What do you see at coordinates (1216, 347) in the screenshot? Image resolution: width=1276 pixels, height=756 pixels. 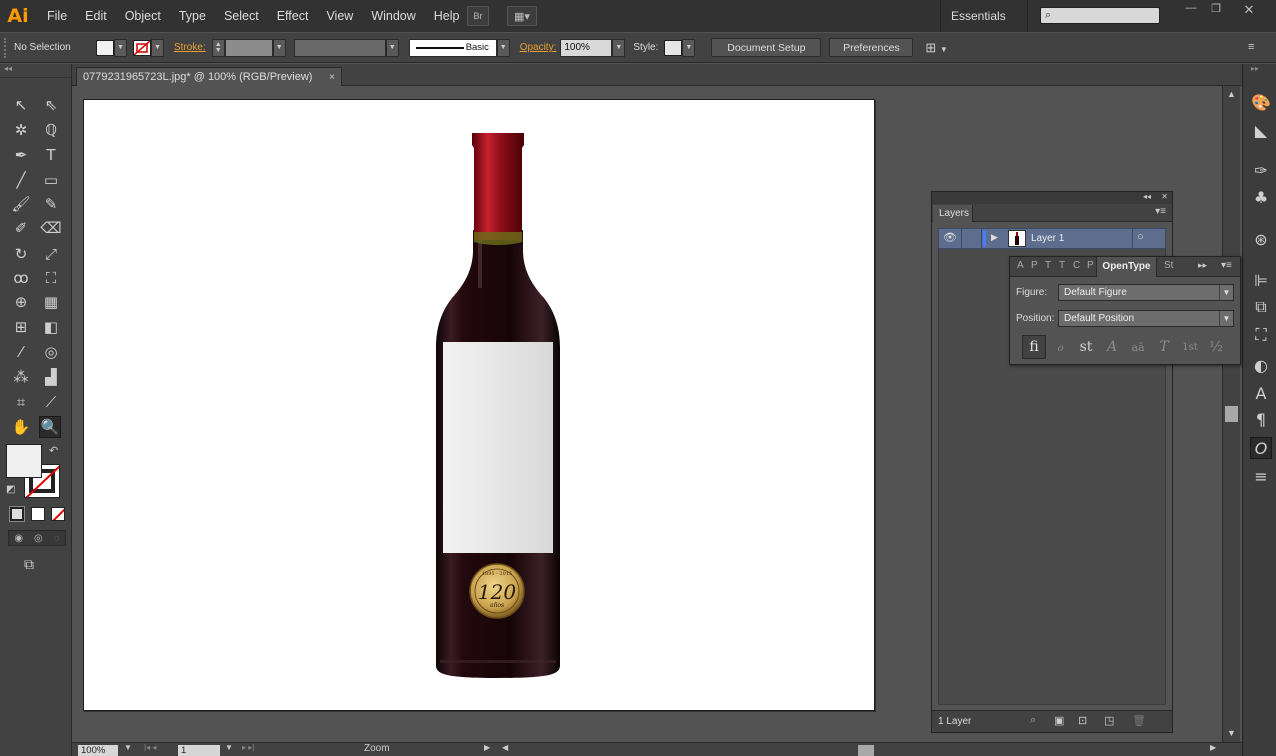 I see `fractions-button: ½` at bounding box center [1216, 347].